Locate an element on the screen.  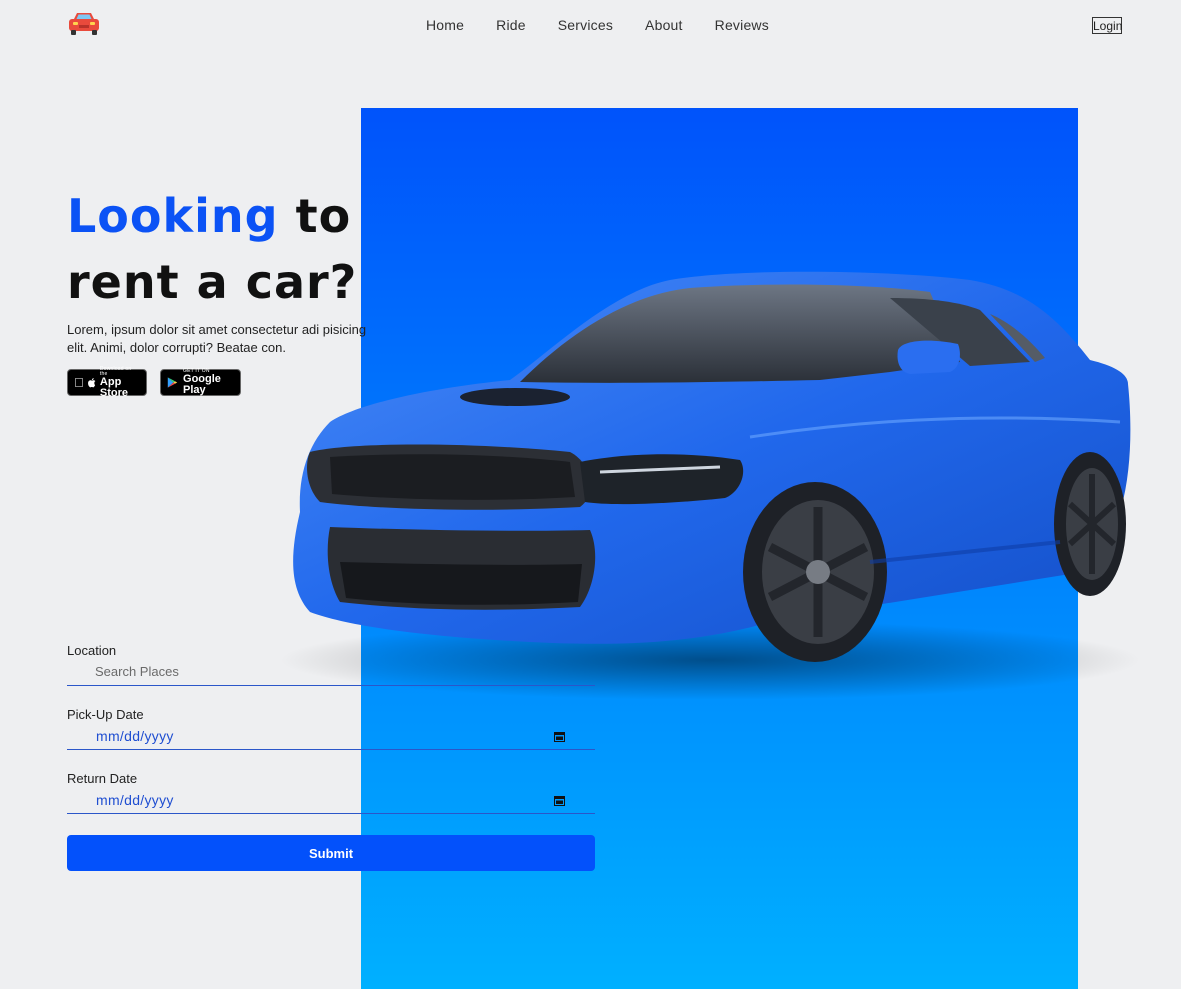
google-play-texts: GET IT ON Google Play is located at coordinates (208, 382).